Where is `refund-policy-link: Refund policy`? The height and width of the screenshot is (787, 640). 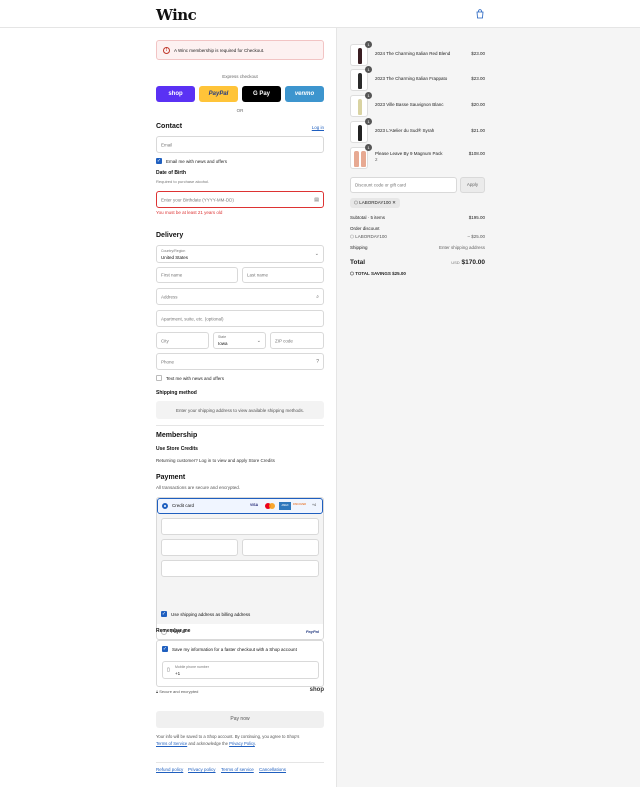
refund-policy-link: Refund policy is located at coordinates (169, 769).